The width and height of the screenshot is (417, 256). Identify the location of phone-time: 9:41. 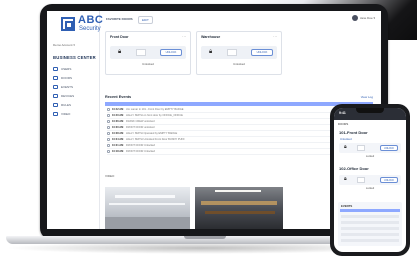
(342, 113).